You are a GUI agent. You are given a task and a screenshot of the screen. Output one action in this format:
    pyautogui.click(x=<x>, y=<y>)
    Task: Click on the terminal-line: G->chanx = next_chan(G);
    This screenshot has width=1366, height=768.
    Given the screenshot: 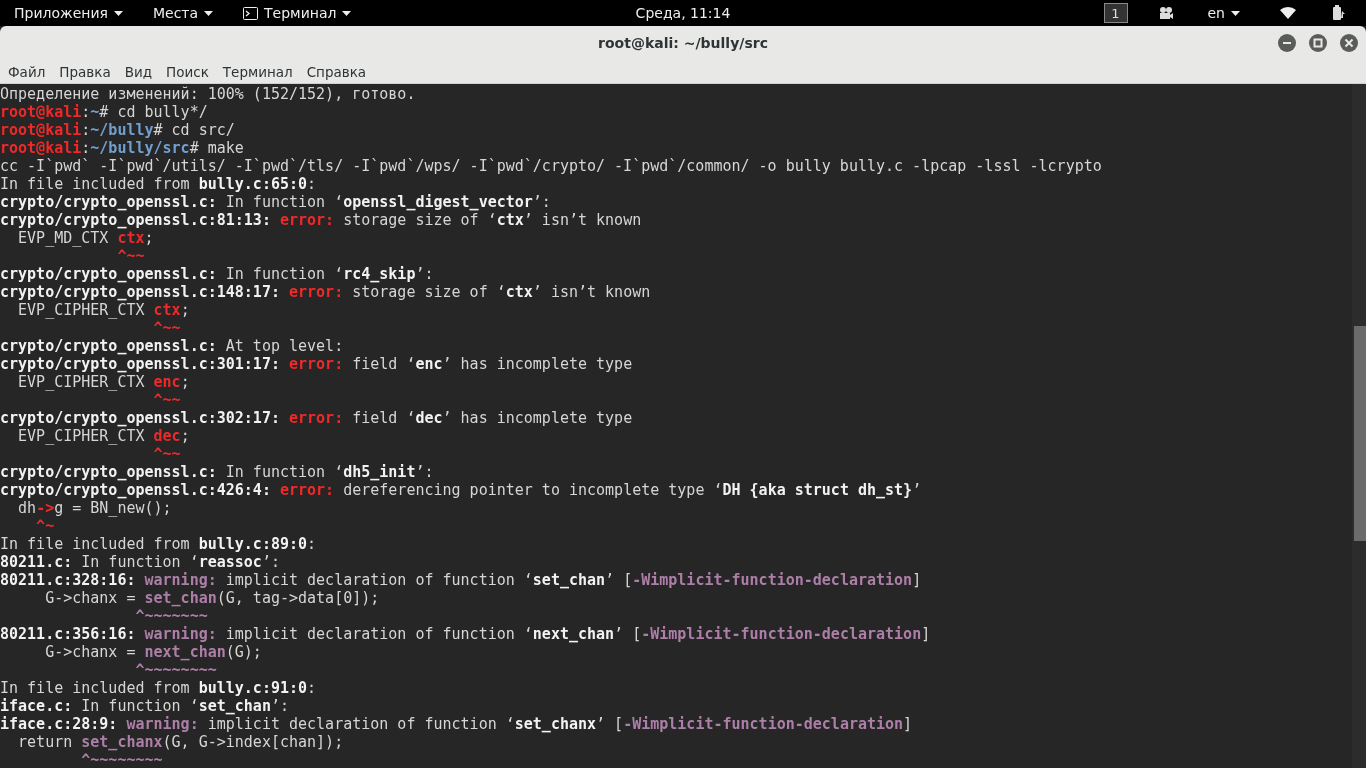 What is the action you would take?
    pyautogui.click(x=153, y=652)
    